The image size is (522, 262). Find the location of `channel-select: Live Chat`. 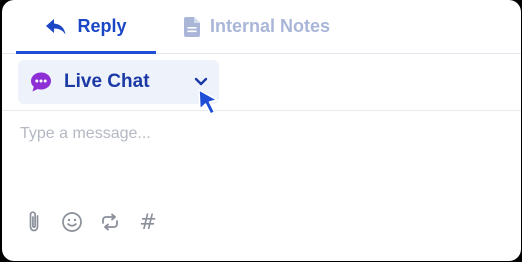

channel-select: Live Chat is located at coordinates (118, 82).